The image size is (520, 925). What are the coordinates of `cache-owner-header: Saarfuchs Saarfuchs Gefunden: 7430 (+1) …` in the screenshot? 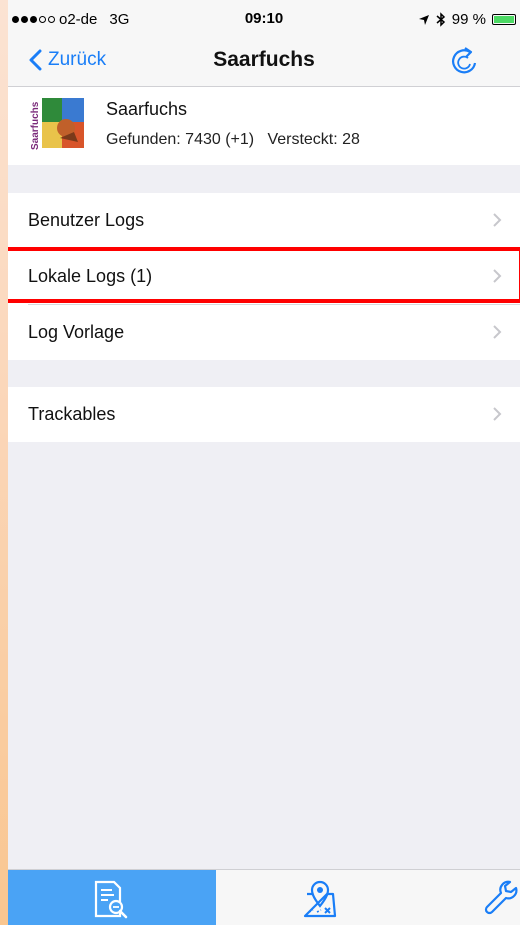 It's located at (264, 126).